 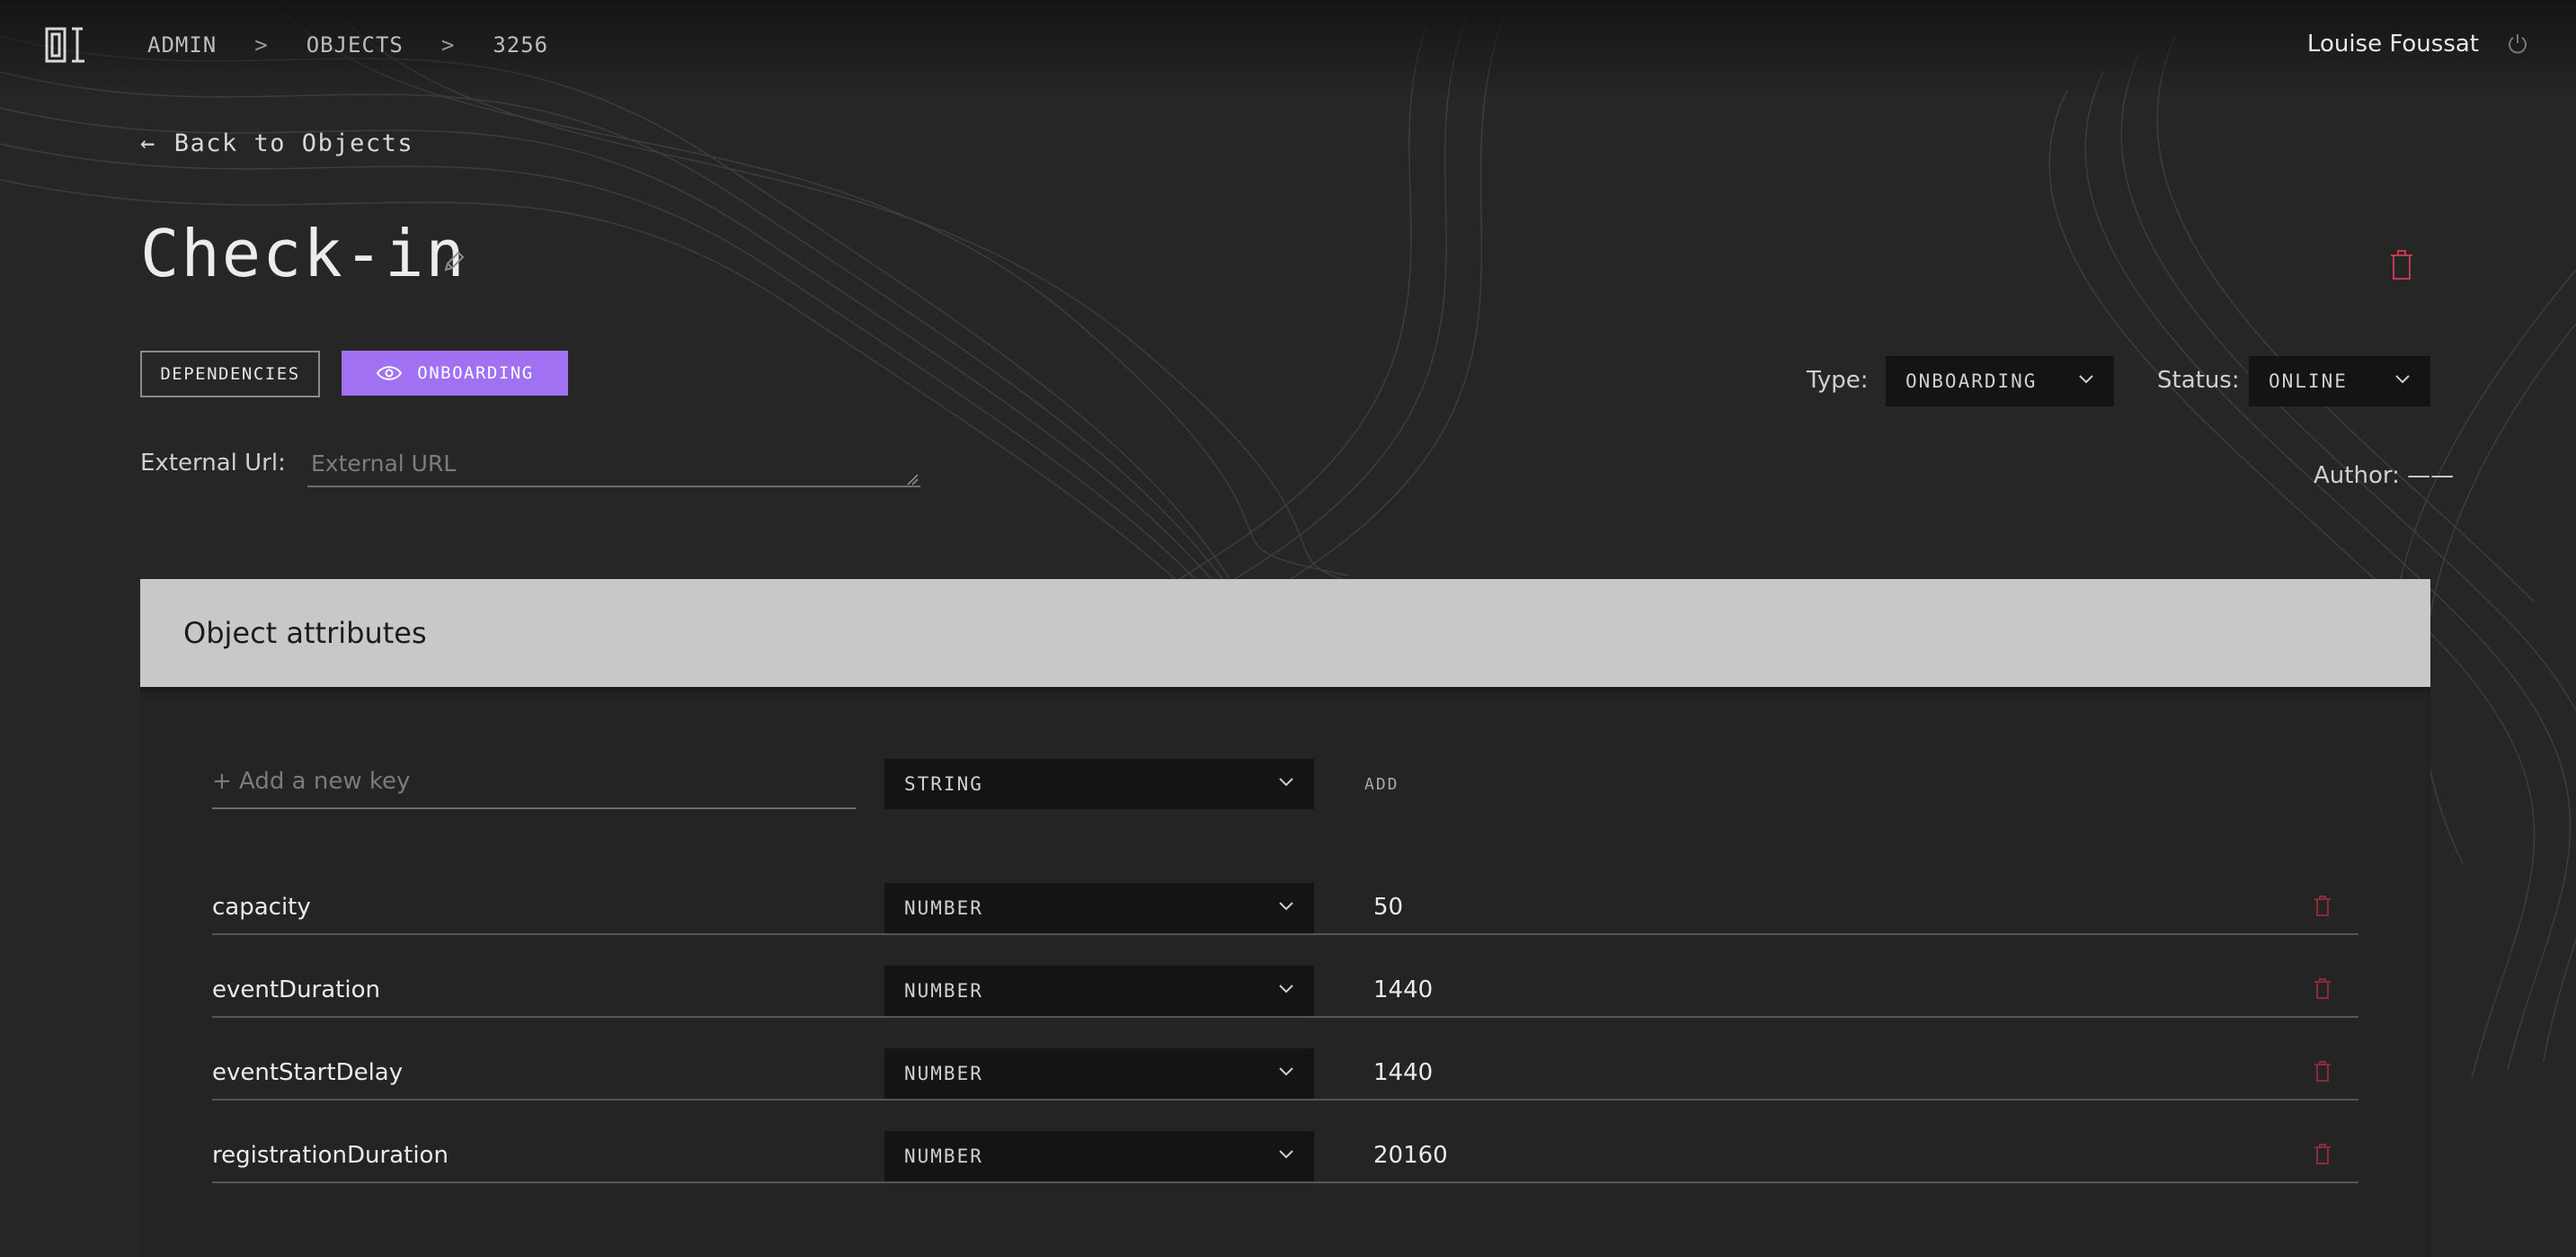 I want to click on new-key-input, so click(x=534, y=782).